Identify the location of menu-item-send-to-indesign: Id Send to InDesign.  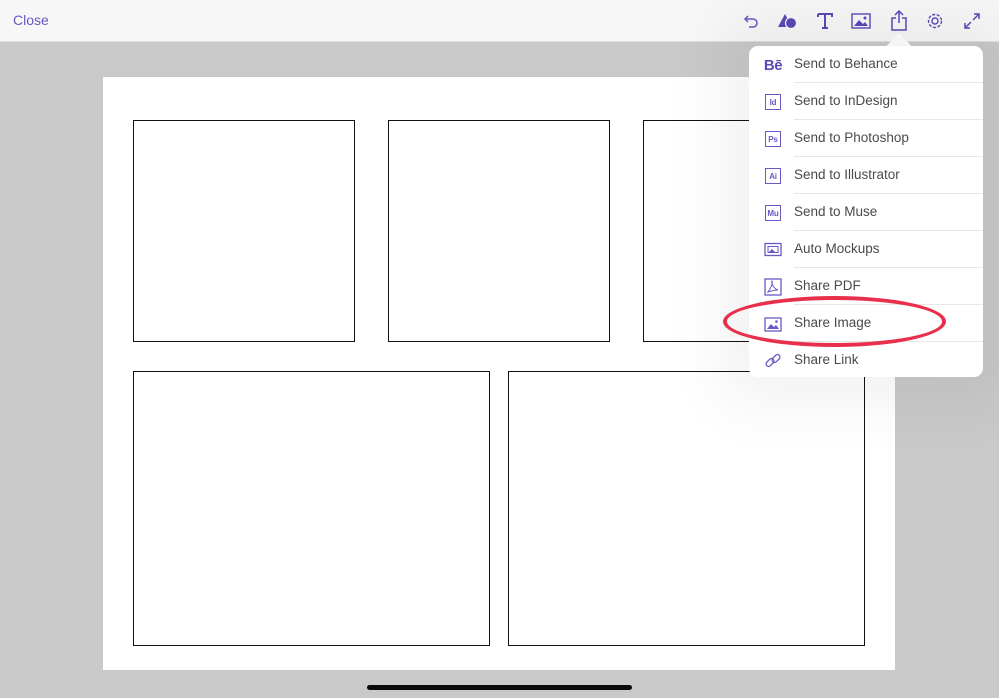
(866, 101).